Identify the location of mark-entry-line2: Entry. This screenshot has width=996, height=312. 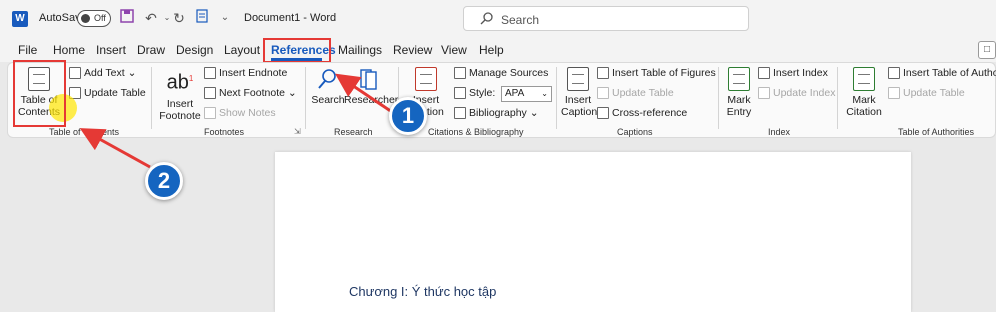
(739, 112).